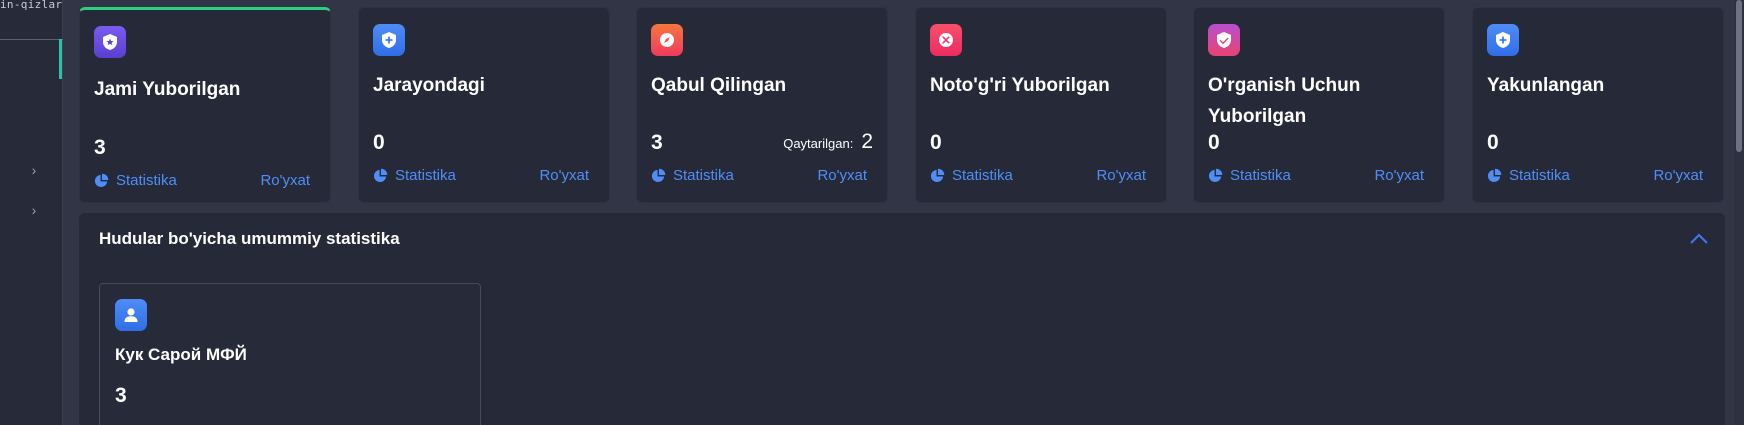  I want to click on compass-icon, so click(667, 40).